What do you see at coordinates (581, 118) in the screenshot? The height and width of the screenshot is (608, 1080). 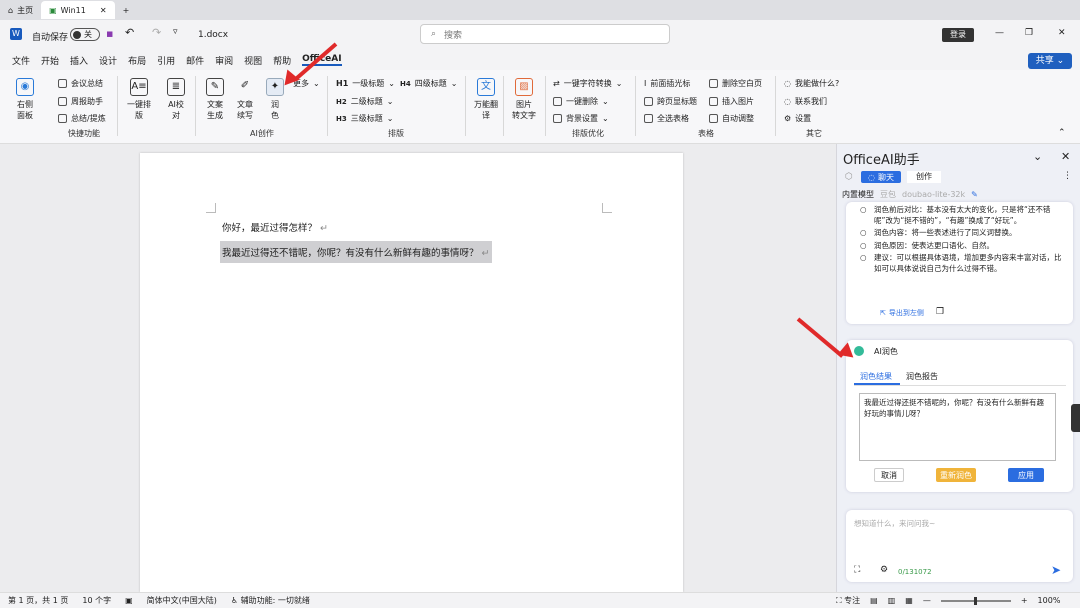 I see `background-button: 背景设置 ⌄` at bounding box center [581, 118].